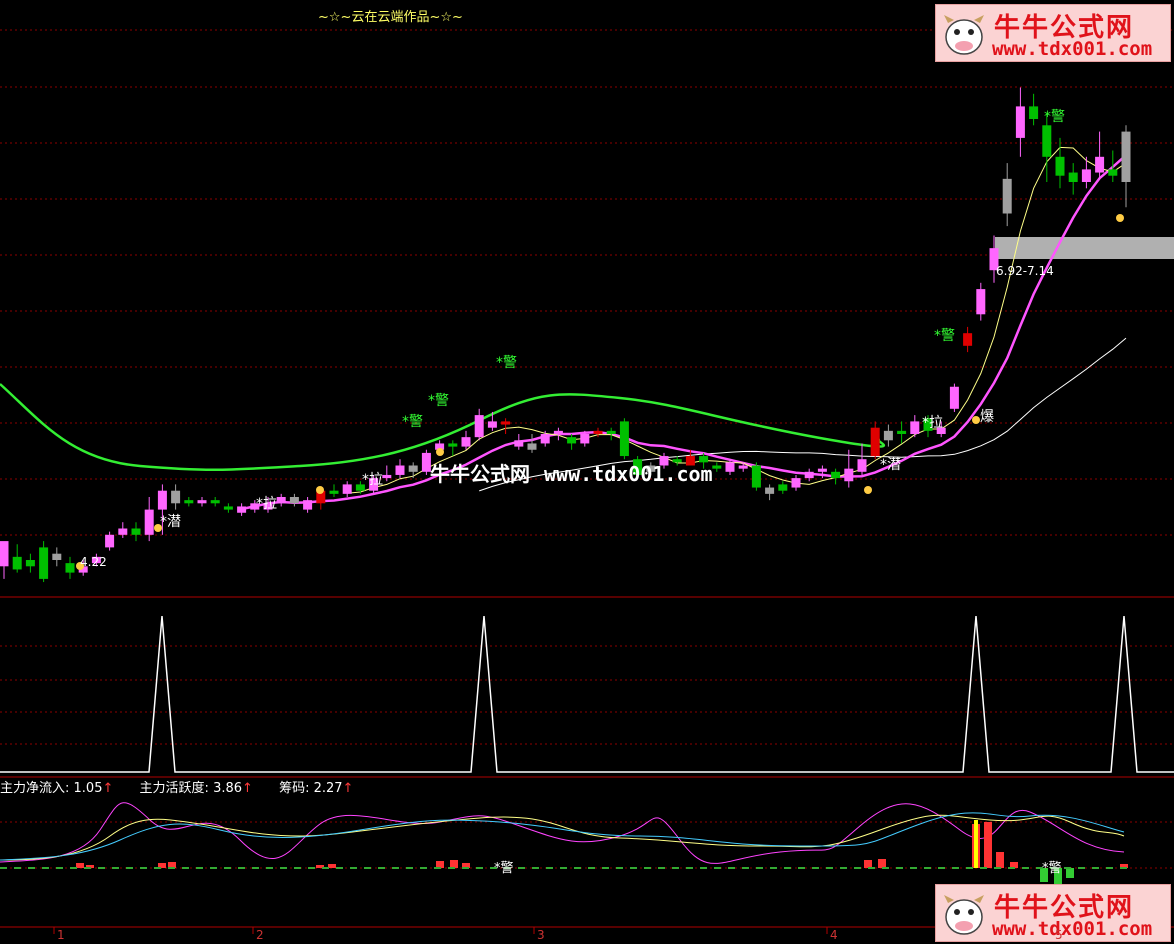 This screenshot has height=944, width=1174. Describe the element at coordinates (294, 788) in the screenshot. I see `chips-label: 筹码:` at that location.